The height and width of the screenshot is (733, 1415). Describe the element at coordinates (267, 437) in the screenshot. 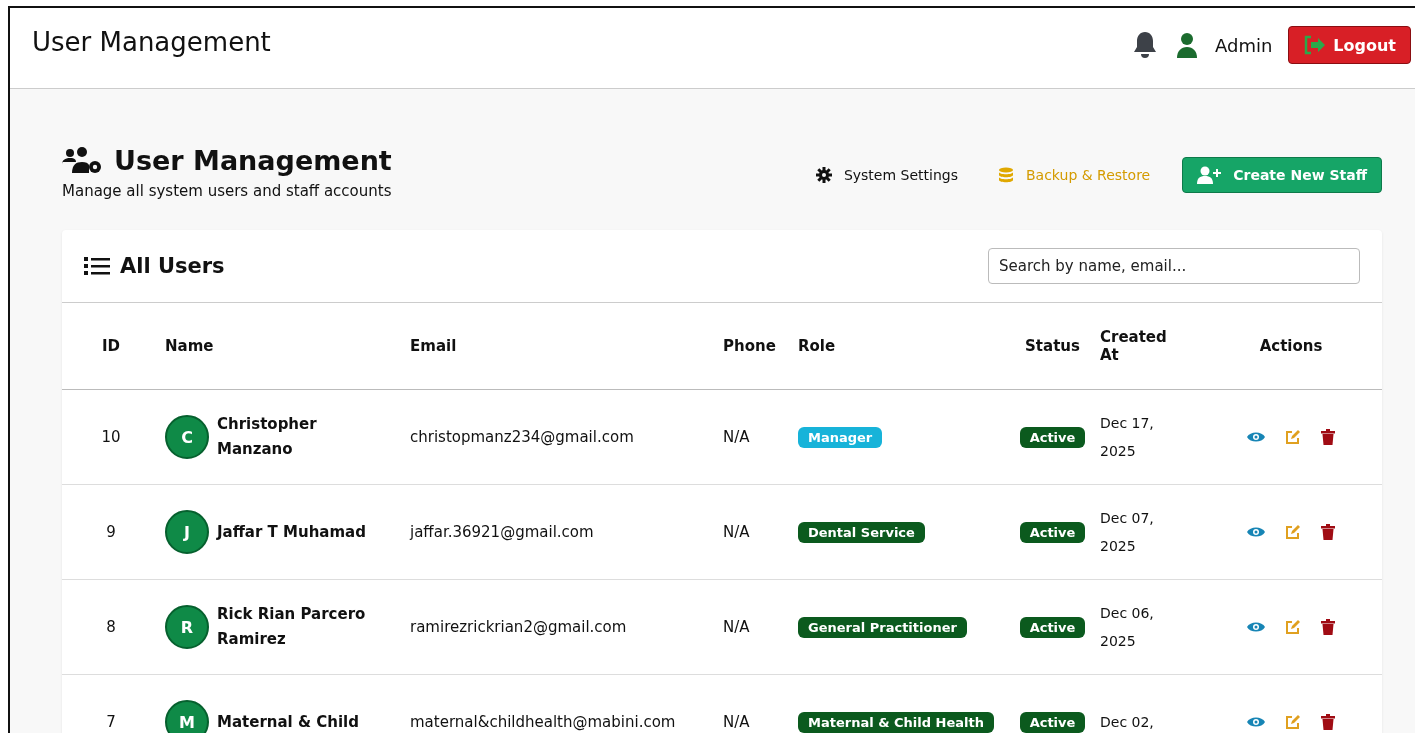

I see `user-name-cell-text: Christopher Manzano` at that location.